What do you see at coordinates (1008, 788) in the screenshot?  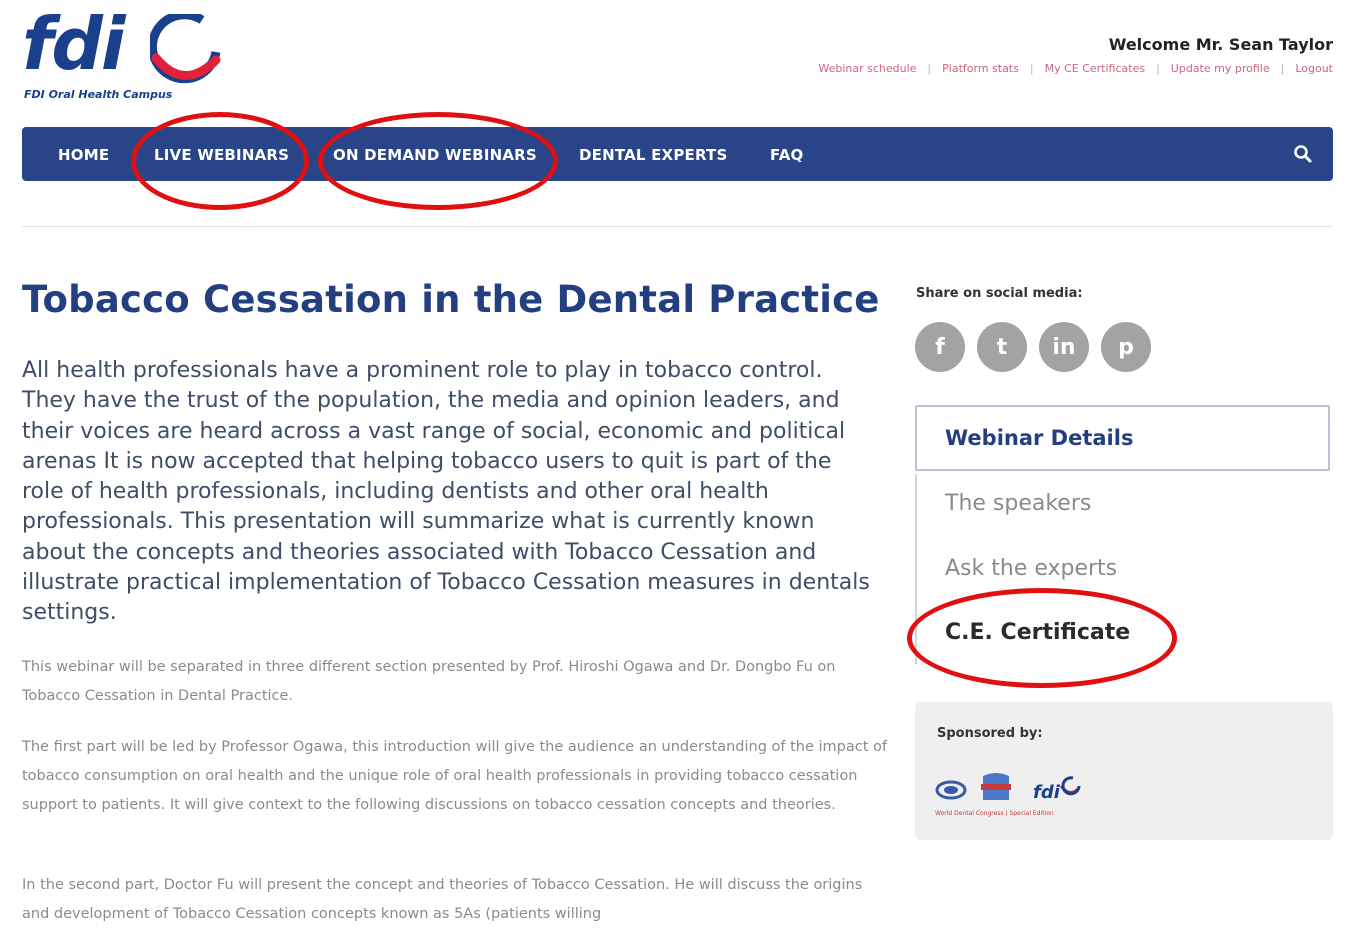 I see `sponsor-logos-icon: fdi` at bounding box center [1008, 788].